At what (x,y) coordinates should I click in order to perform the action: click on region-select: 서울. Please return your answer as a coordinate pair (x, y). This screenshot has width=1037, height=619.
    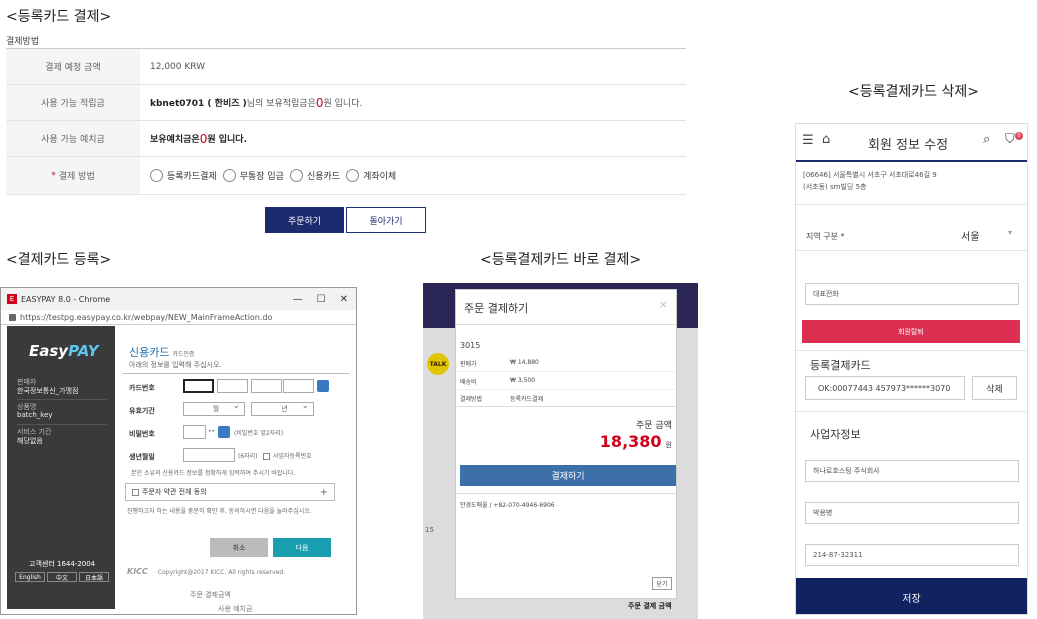
    Looking at the image, I should click on (970, 235).